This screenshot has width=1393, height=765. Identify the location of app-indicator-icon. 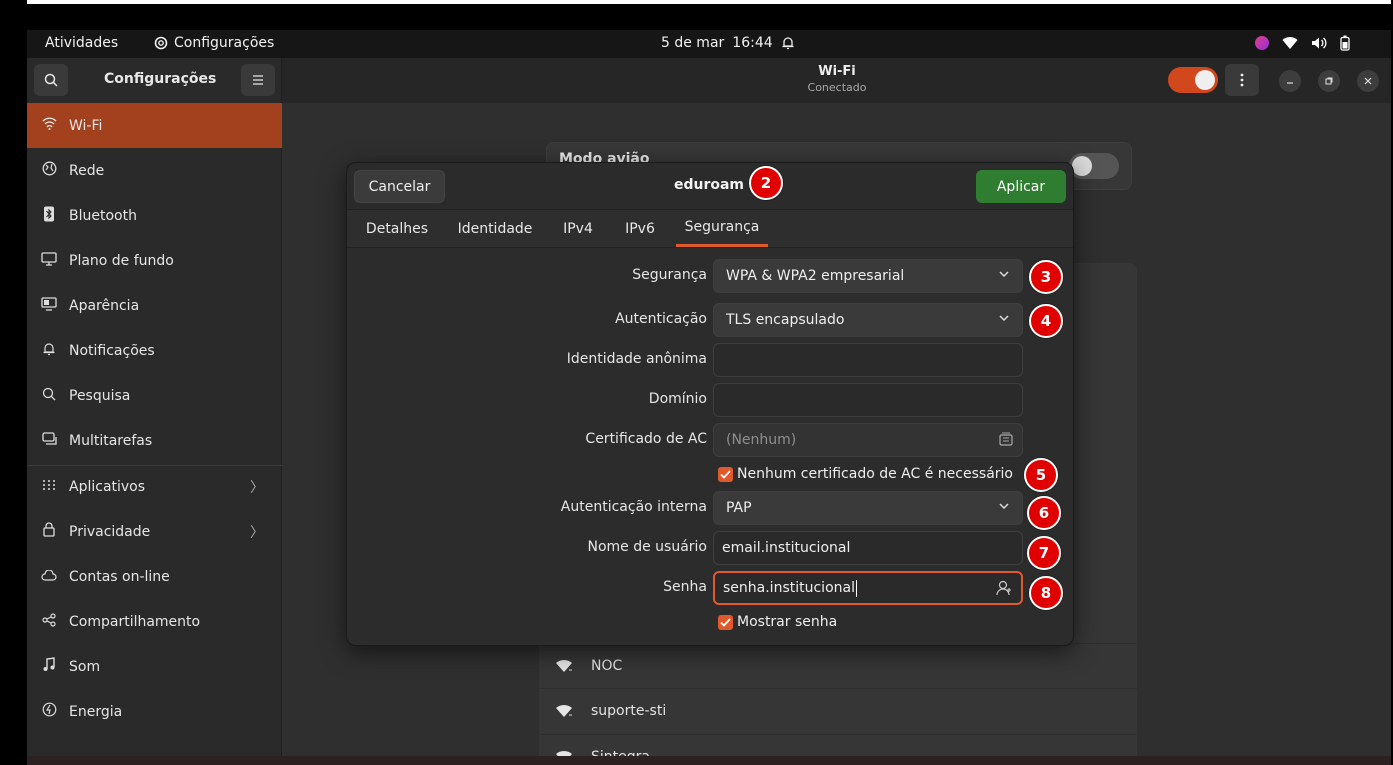
(1262, 43).